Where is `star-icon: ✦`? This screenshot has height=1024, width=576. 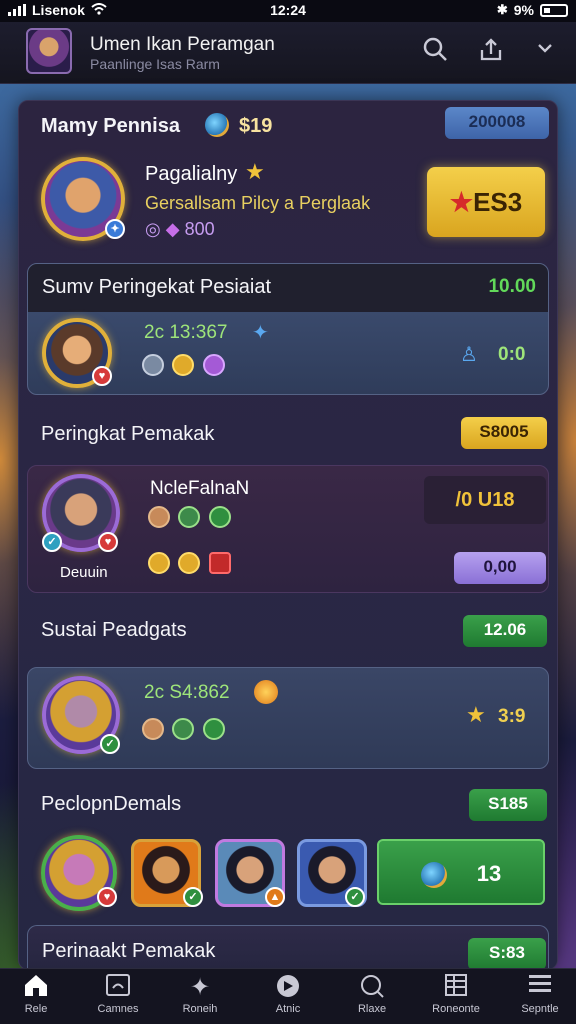 star-icon: ✦ is located at coordinates (200, 987).